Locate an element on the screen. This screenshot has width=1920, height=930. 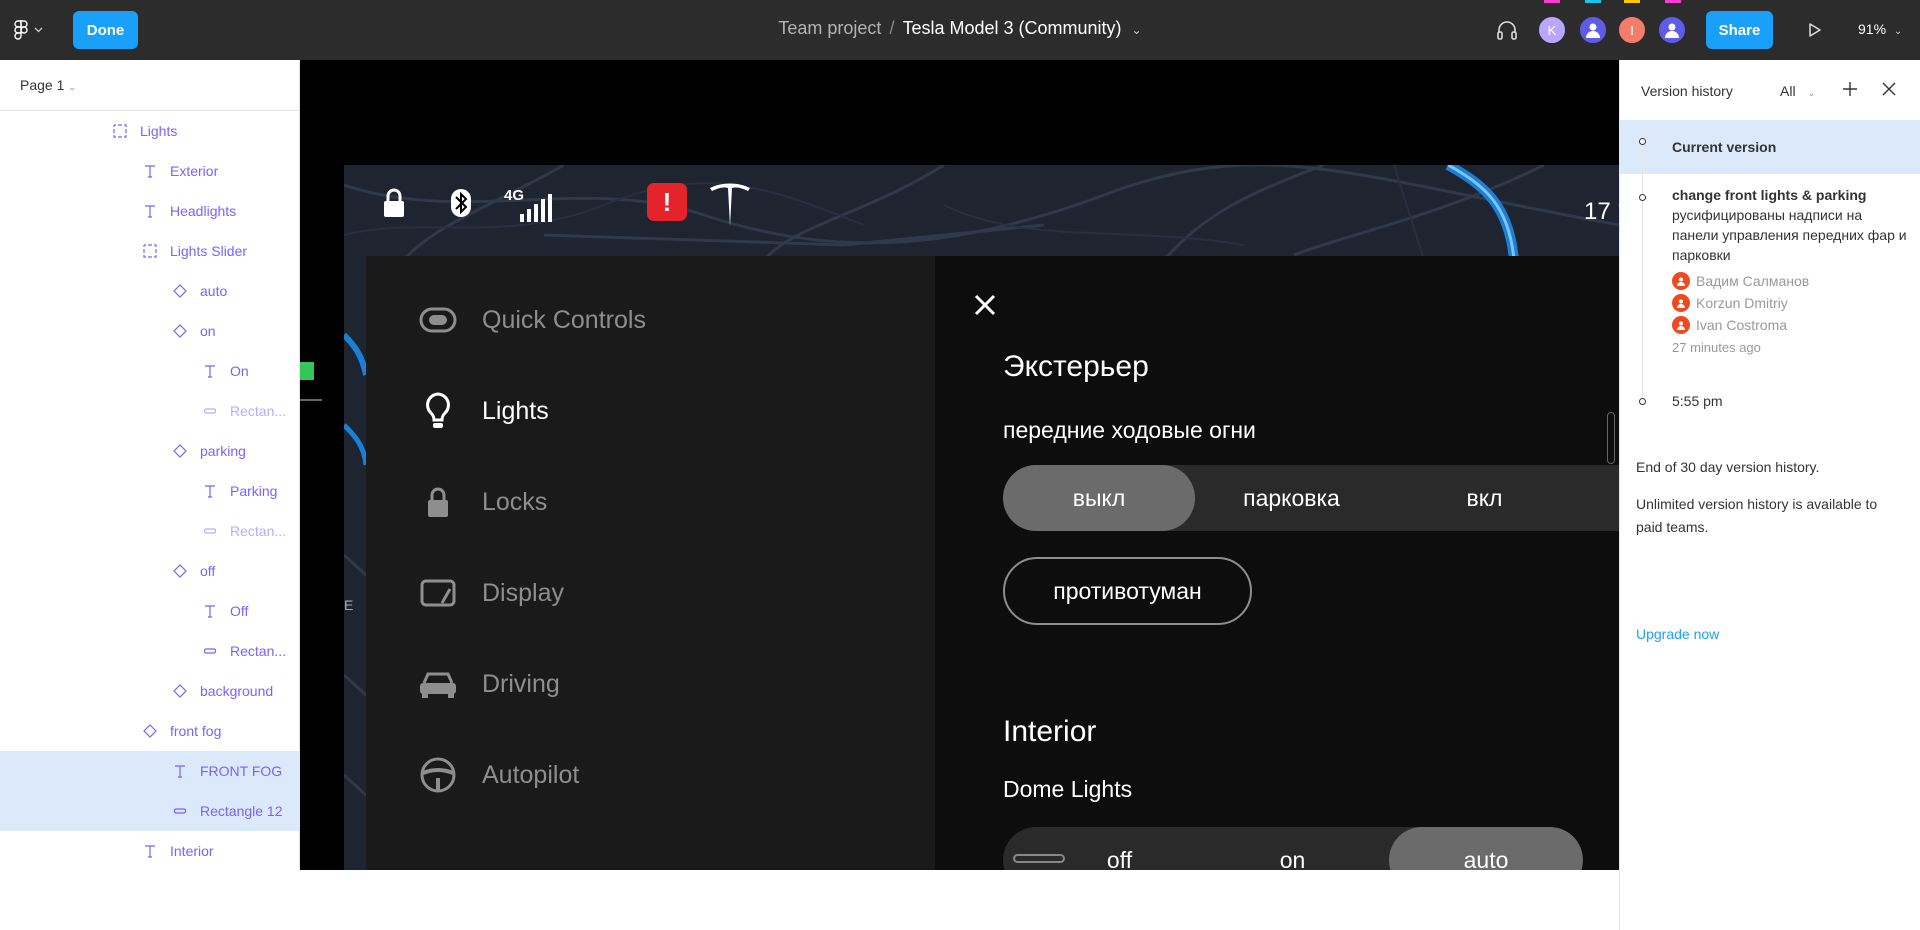
version-time: 27 minutes ago is located at coordinates (1716, 347).